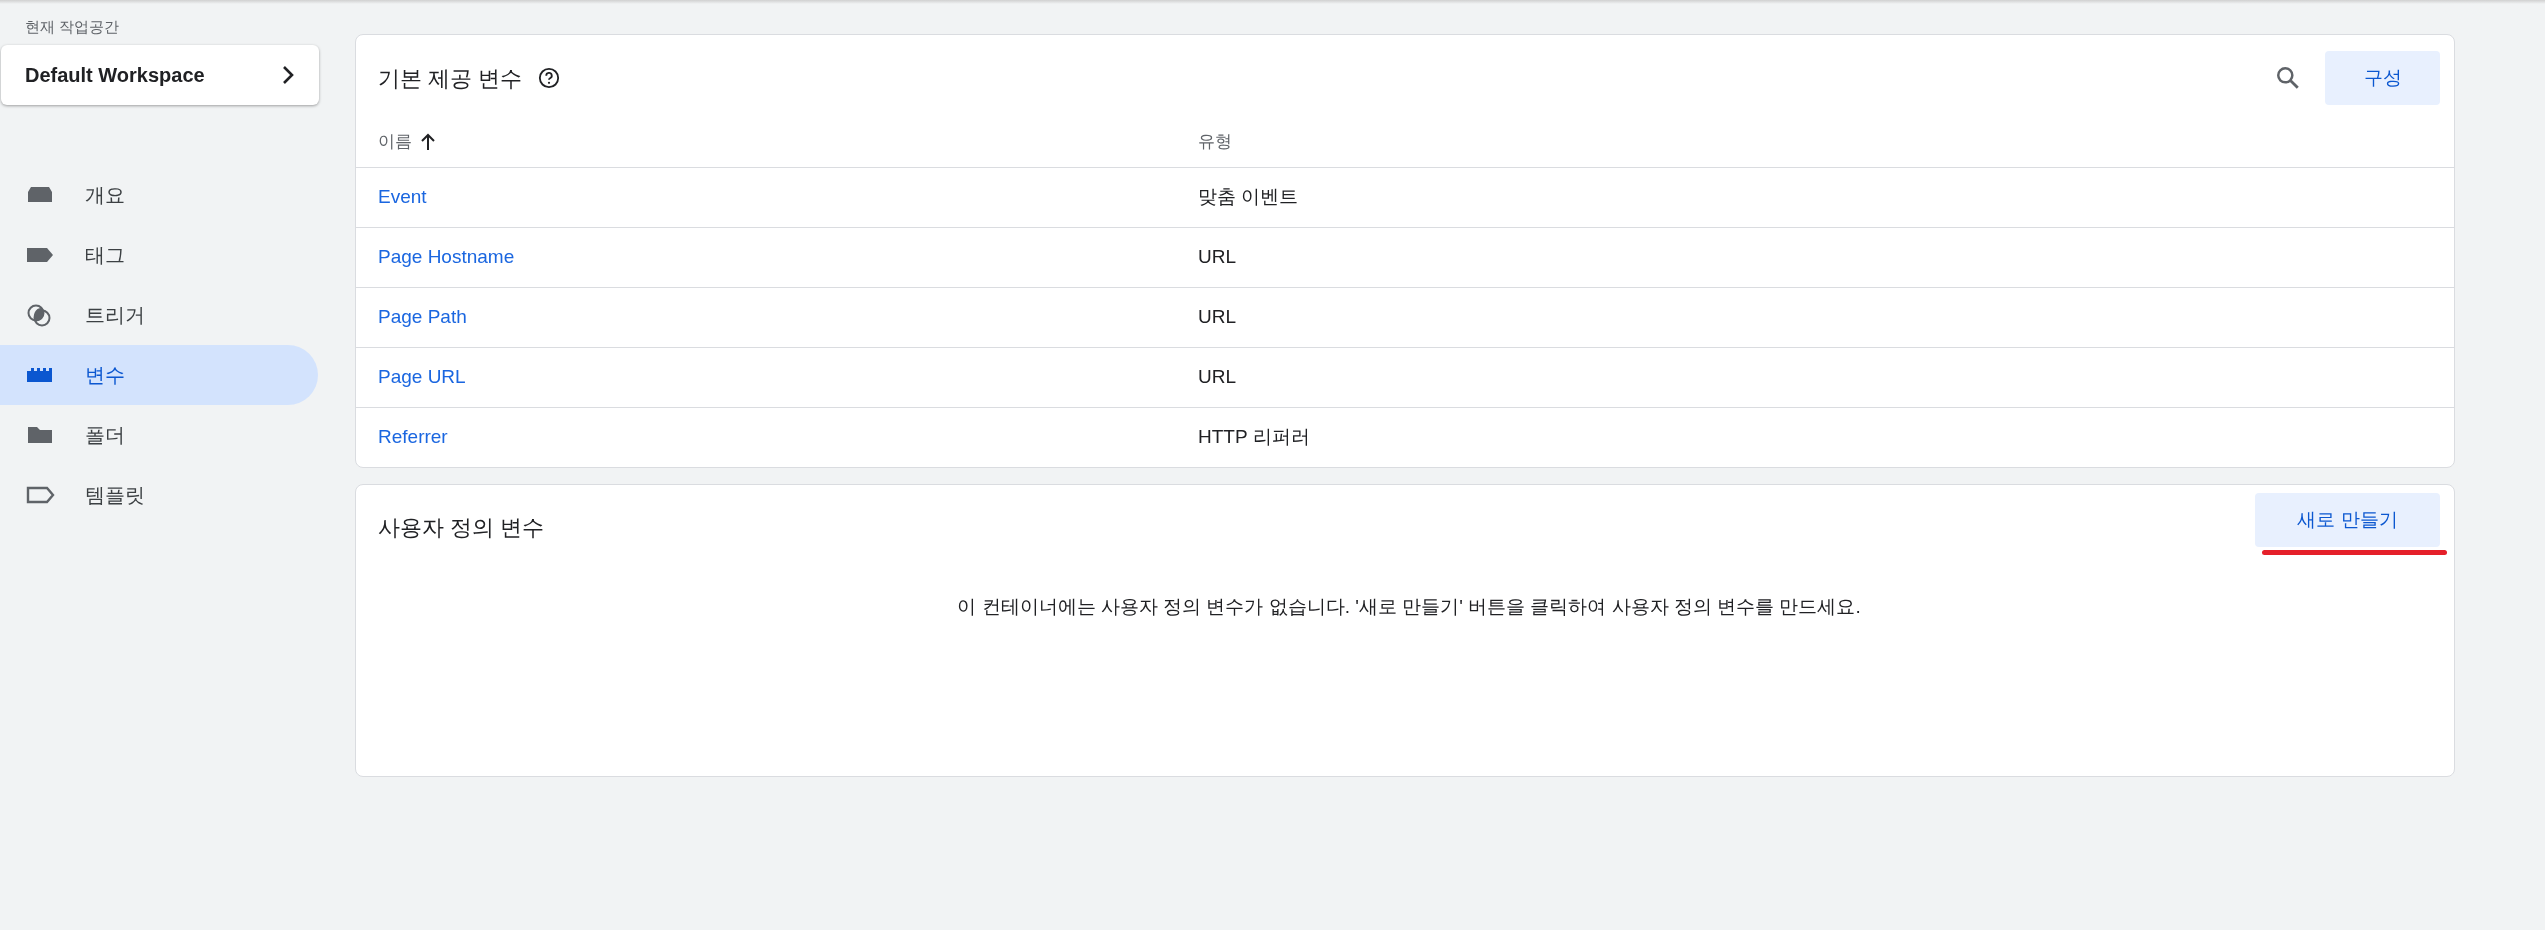 Image resolution: width=2545 pixels, height=930 pixels. What do you see at coordinates (422, 317) in the screenshot?
I see `variable-link: Page Path` at bounding box center [422, 317].